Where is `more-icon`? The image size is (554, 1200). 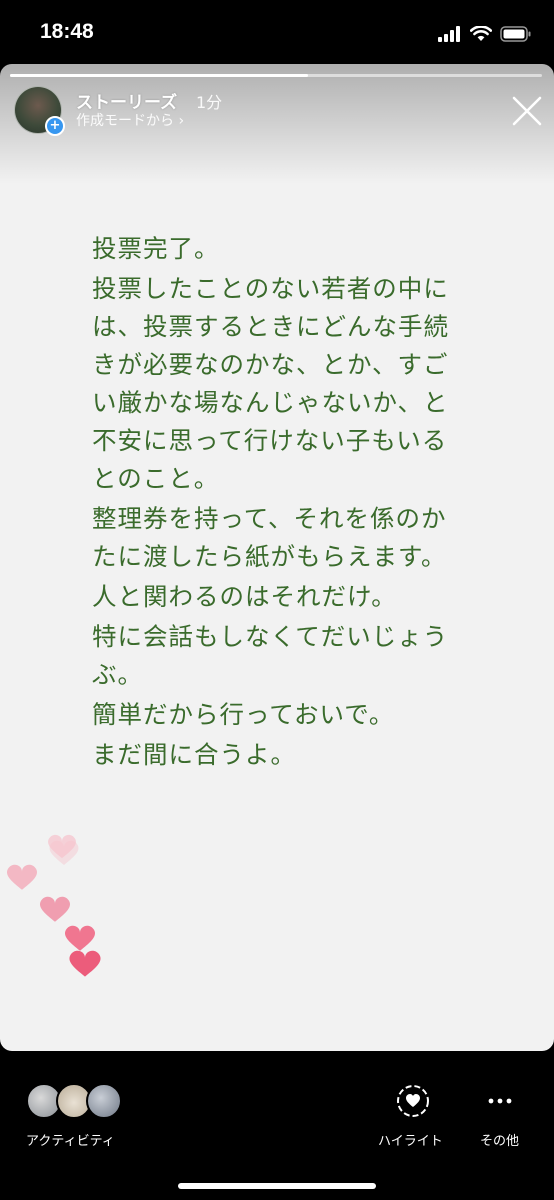 more-icon is located at coordinates (500, 1101).